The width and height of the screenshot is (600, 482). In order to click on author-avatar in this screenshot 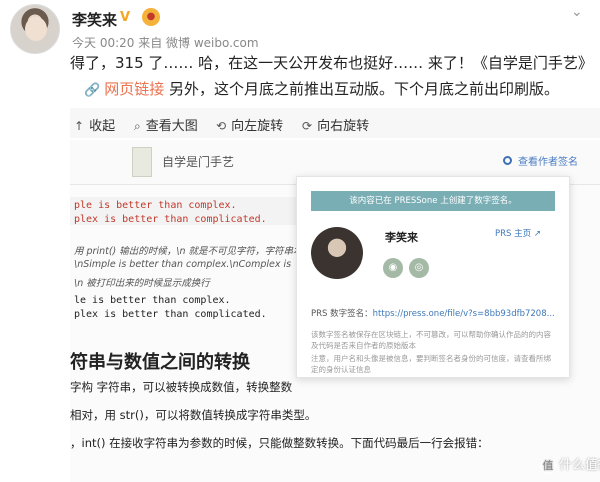, I will do `click(337, 253)`.